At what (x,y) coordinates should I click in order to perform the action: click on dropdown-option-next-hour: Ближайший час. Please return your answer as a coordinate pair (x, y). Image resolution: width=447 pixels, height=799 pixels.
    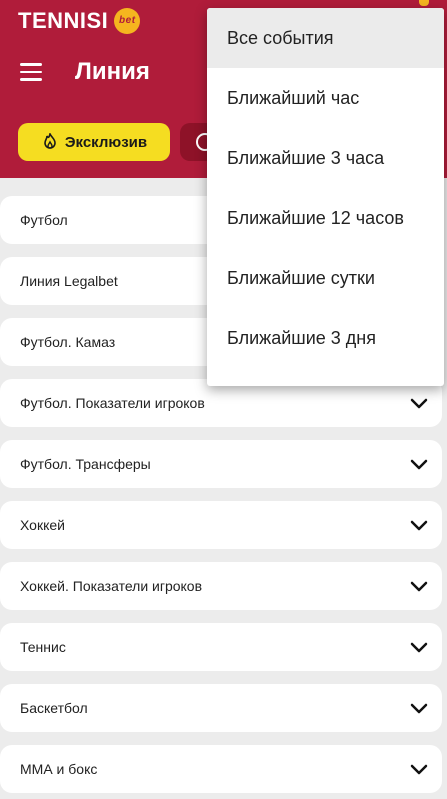
    Looking at the image, I should click on (325, 98).